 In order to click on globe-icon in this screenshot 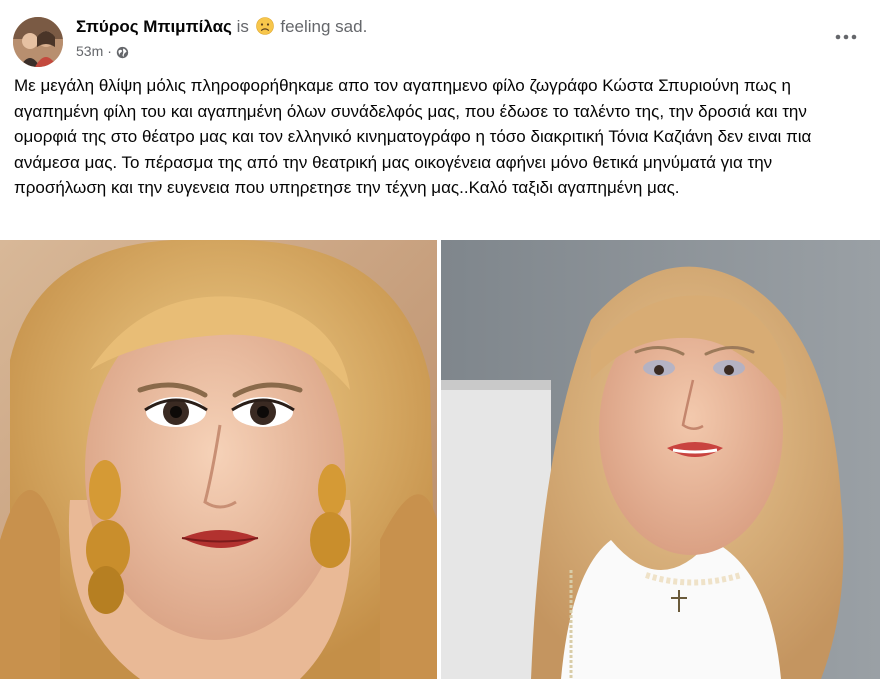, I will do `click(122, 54)`.